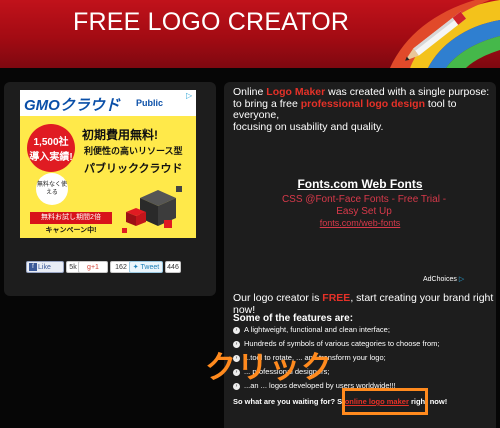  Describe the element at coordinates (51, 142) in the screenshot. I see `badge-line1: 1,500社` at that location.